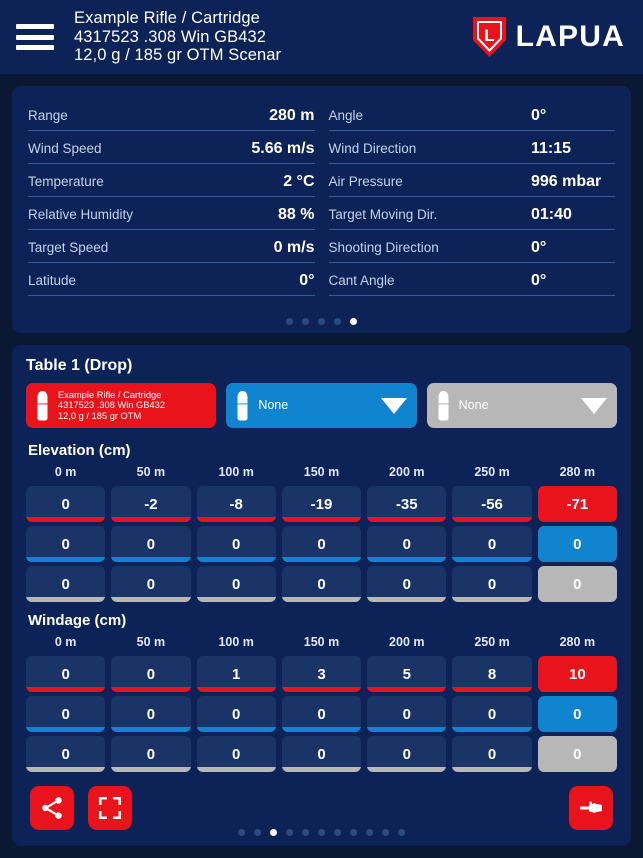 This screenshot has width=643, height=858. I want to click on param-range: Range 280 m, so click(171, 114).